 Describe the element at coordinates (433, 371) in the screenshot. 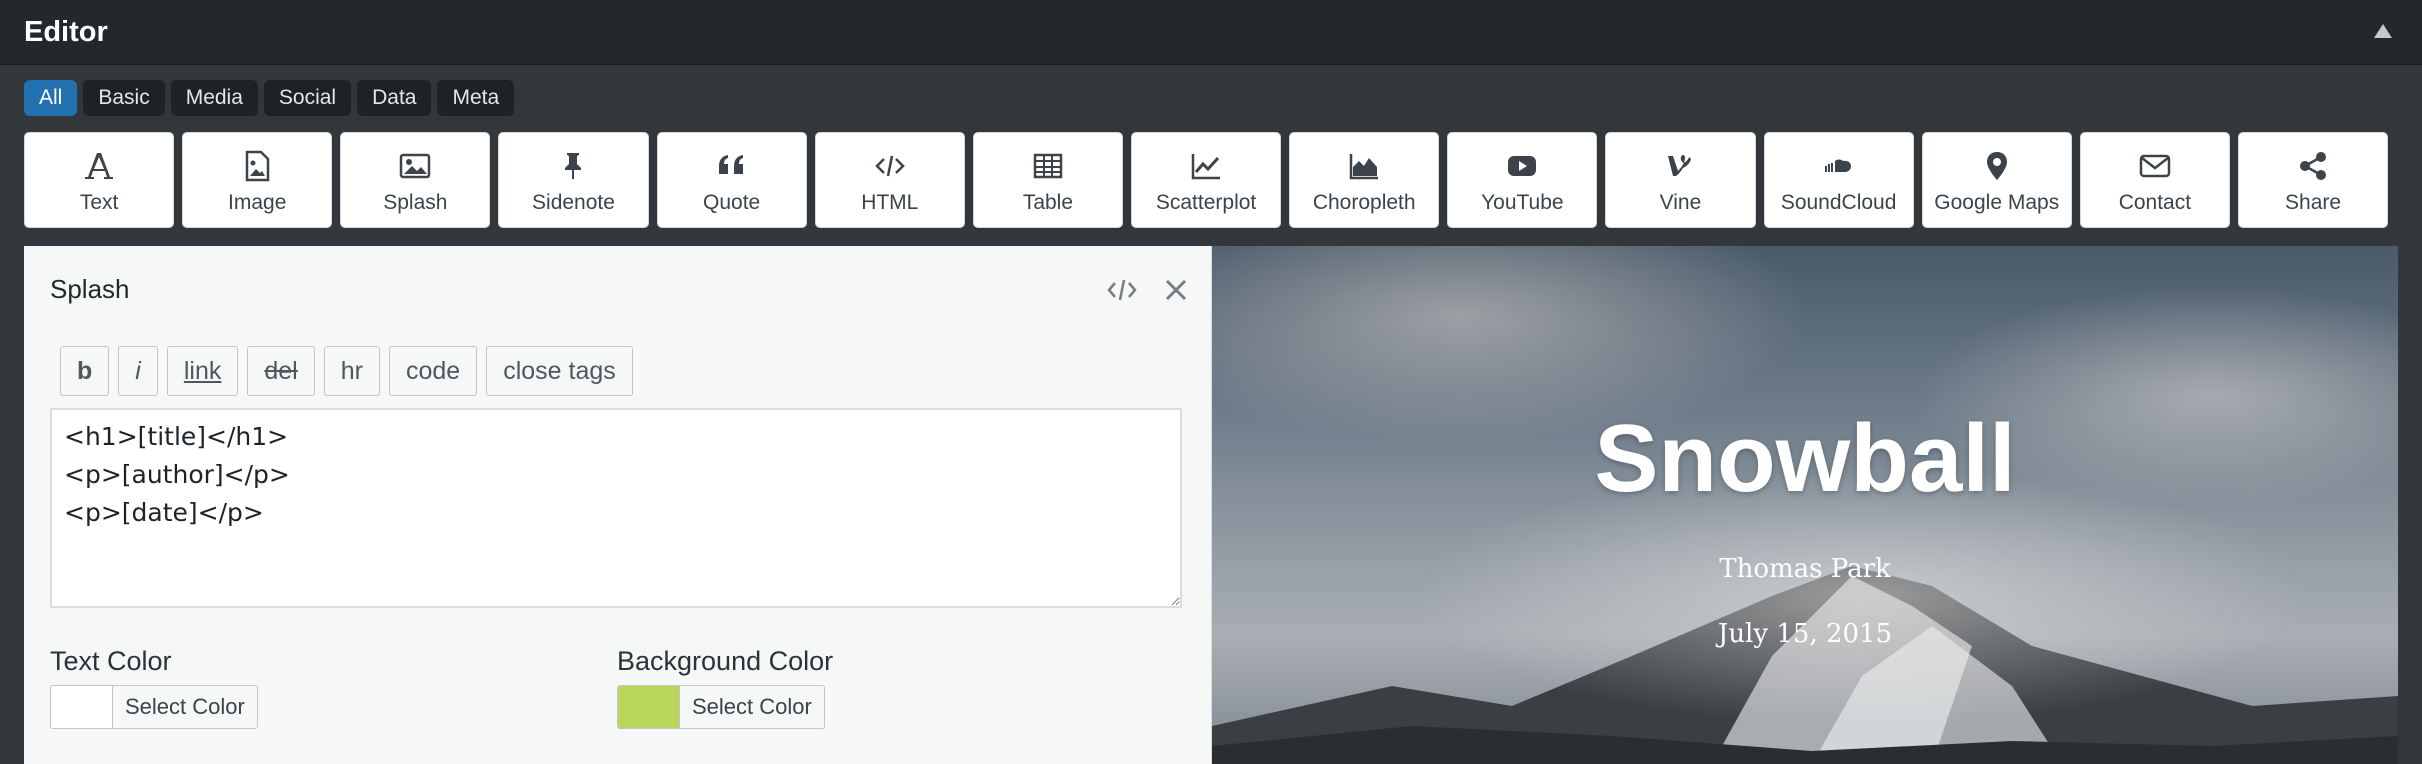

I see `code-button: code` at that location.